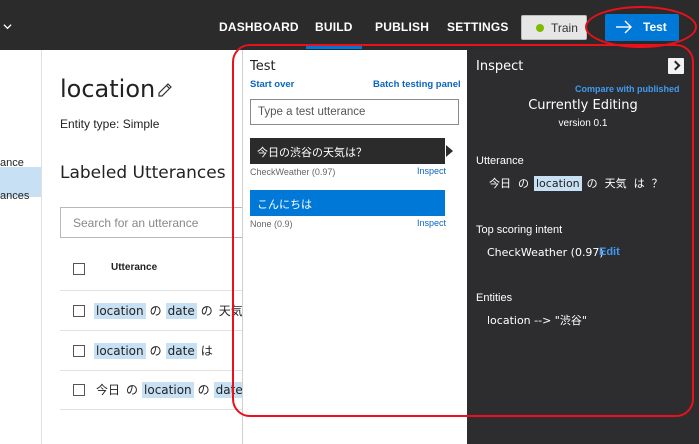  Describe the element at coordinates (494, 298) in the screenshot. I see `entities-heading: Entities` at that location.